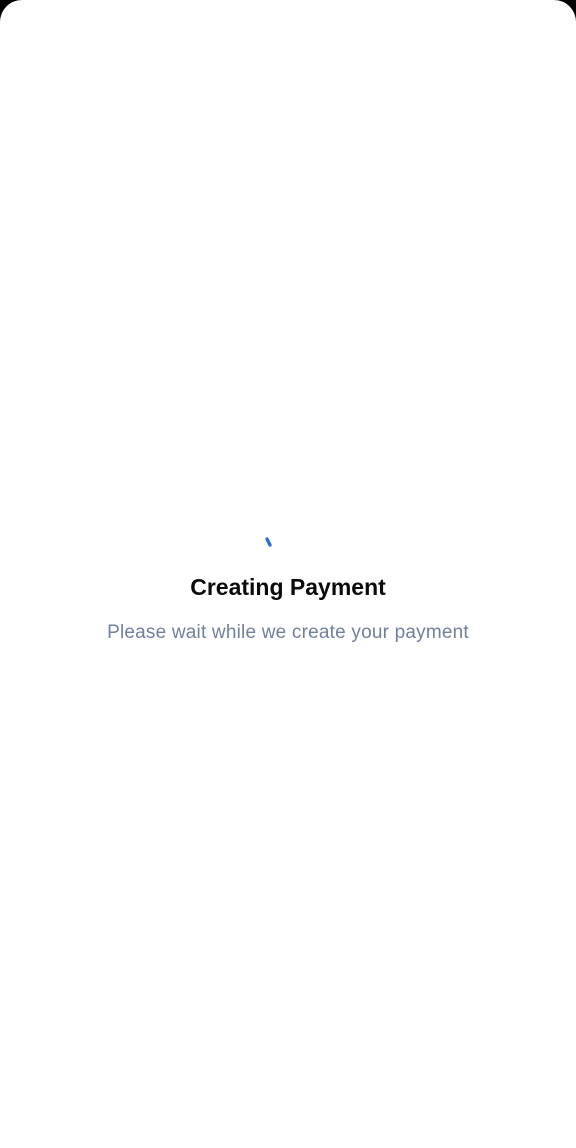  I want to click on loading-spinner-icon, so click(268, 542).